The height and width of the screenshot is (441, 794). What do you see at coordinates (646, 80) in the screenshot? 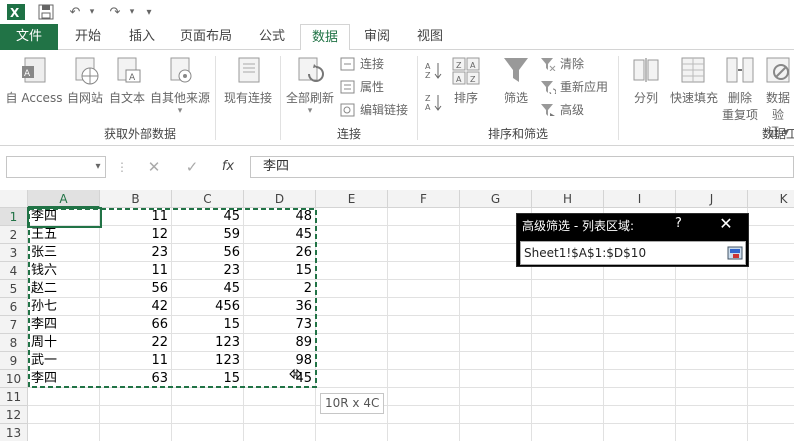
I see `text-to-columns-button: 分列` at bounding box center [646, 80].